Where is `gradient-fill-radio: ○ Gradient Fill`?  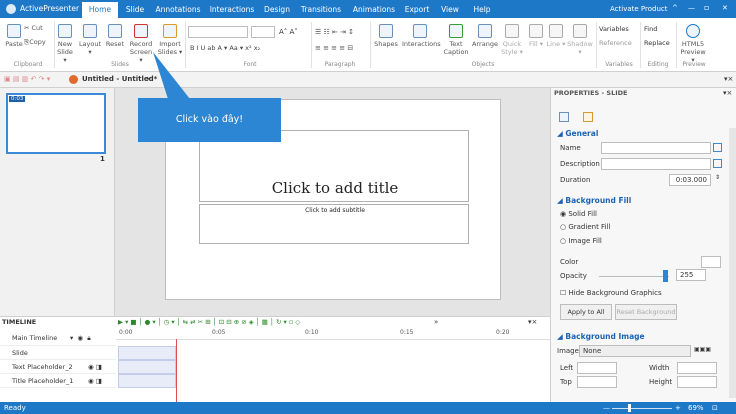
gradient-fill-radio: ○ Gradient Fill is located at coordinates (585, 227).